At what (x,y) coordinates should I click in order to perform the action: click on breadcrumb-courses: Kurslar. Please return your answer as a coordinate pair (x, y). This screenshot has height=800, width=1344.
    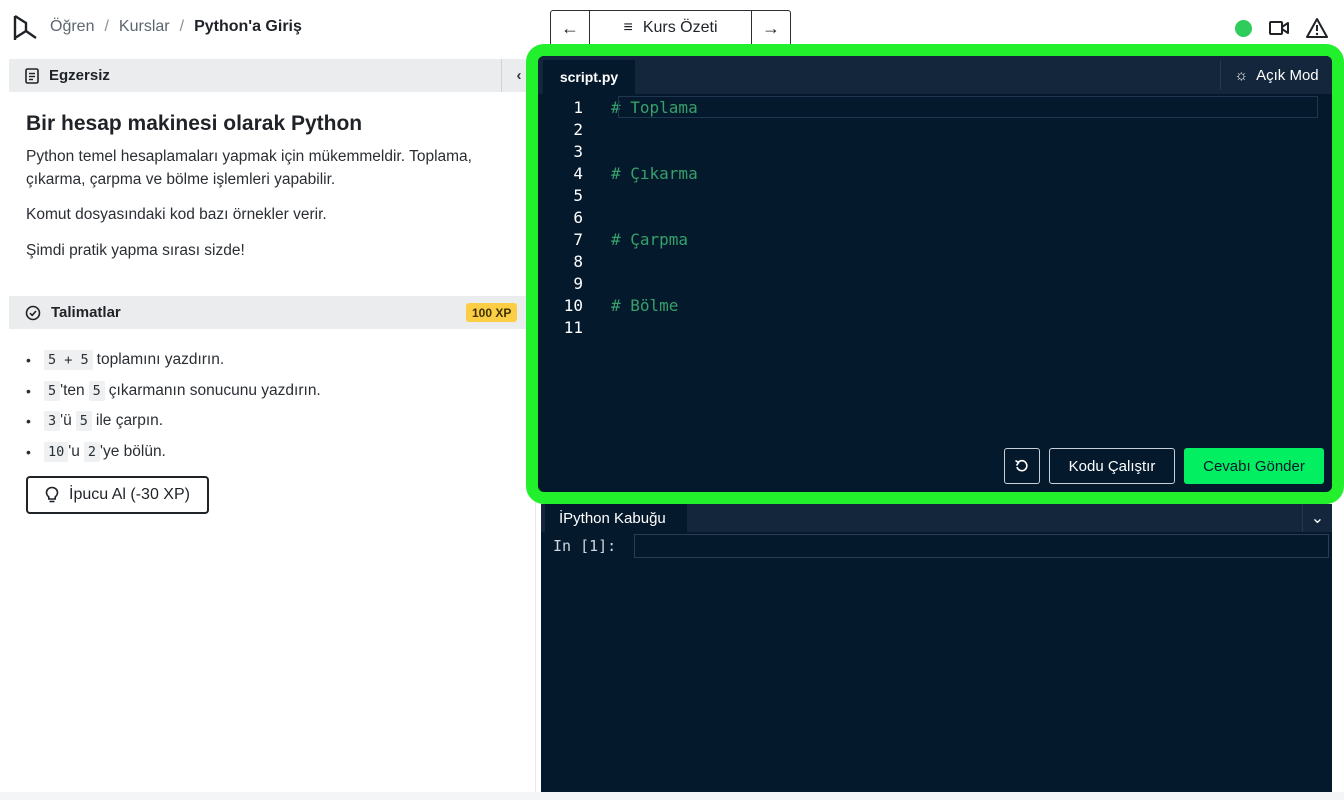
    Looking at the image, I should click on (144, 27).